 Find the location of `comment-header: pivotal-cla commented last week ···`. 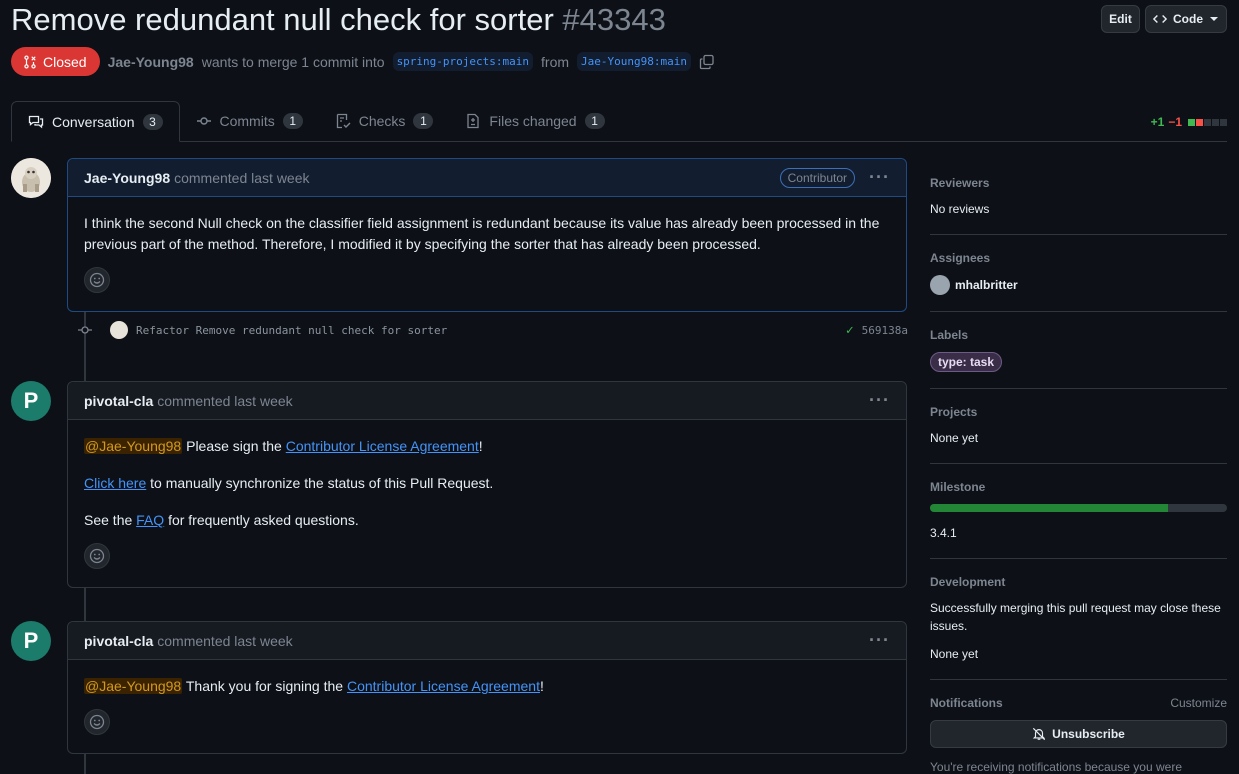

comment-header: pivotal-cla commented last week ··· is located at coordinates (487, 641).